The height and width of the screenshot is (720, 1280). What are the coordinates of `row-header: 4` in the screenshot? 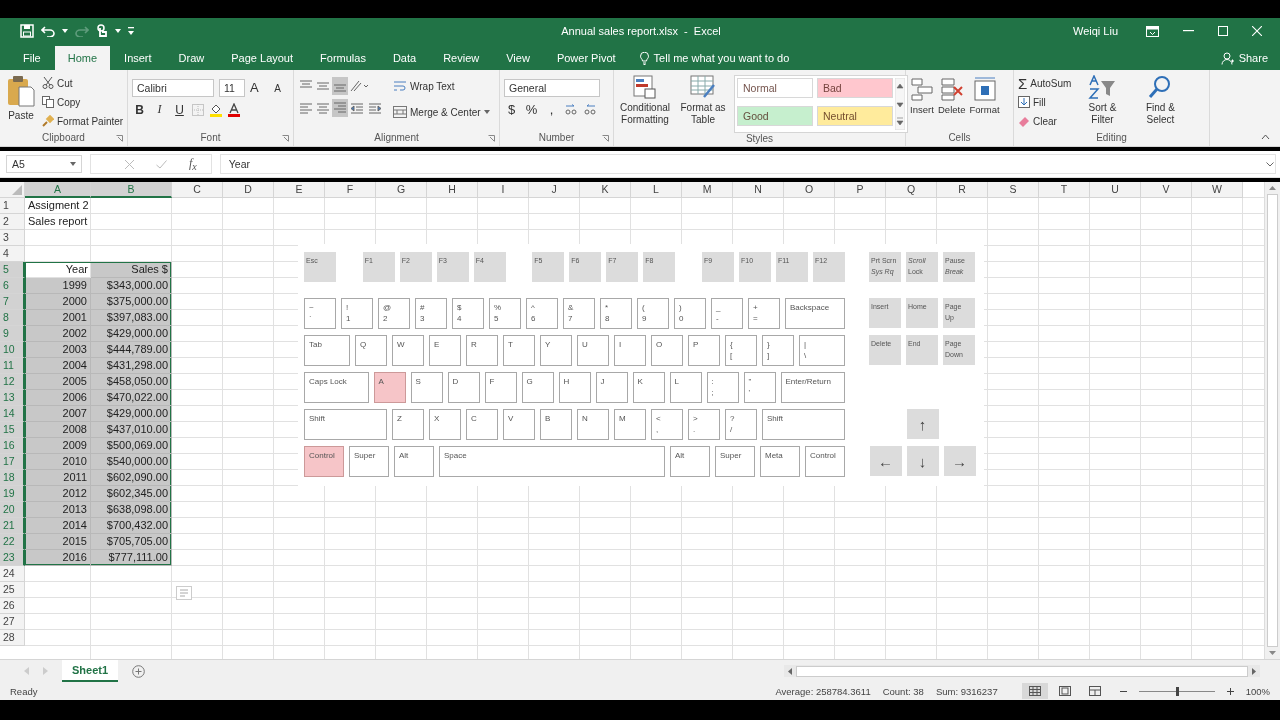 It's located at (12, 254).